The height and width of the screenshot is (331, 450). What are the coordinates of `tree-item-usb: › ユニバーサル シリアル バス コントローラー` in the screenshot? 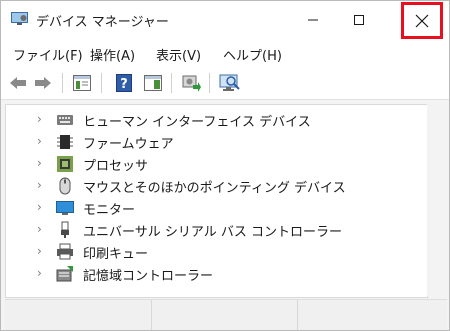 It's located at (216, 230).